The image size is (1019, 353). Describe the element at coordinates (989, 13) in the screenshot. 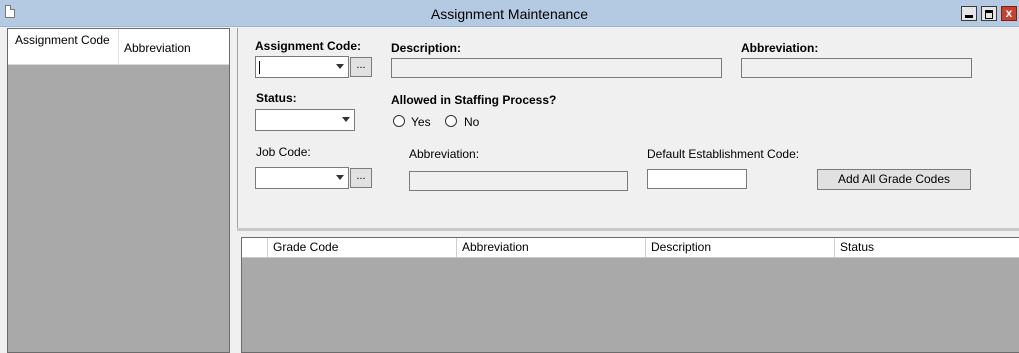

I see `maximize-button` at that location.